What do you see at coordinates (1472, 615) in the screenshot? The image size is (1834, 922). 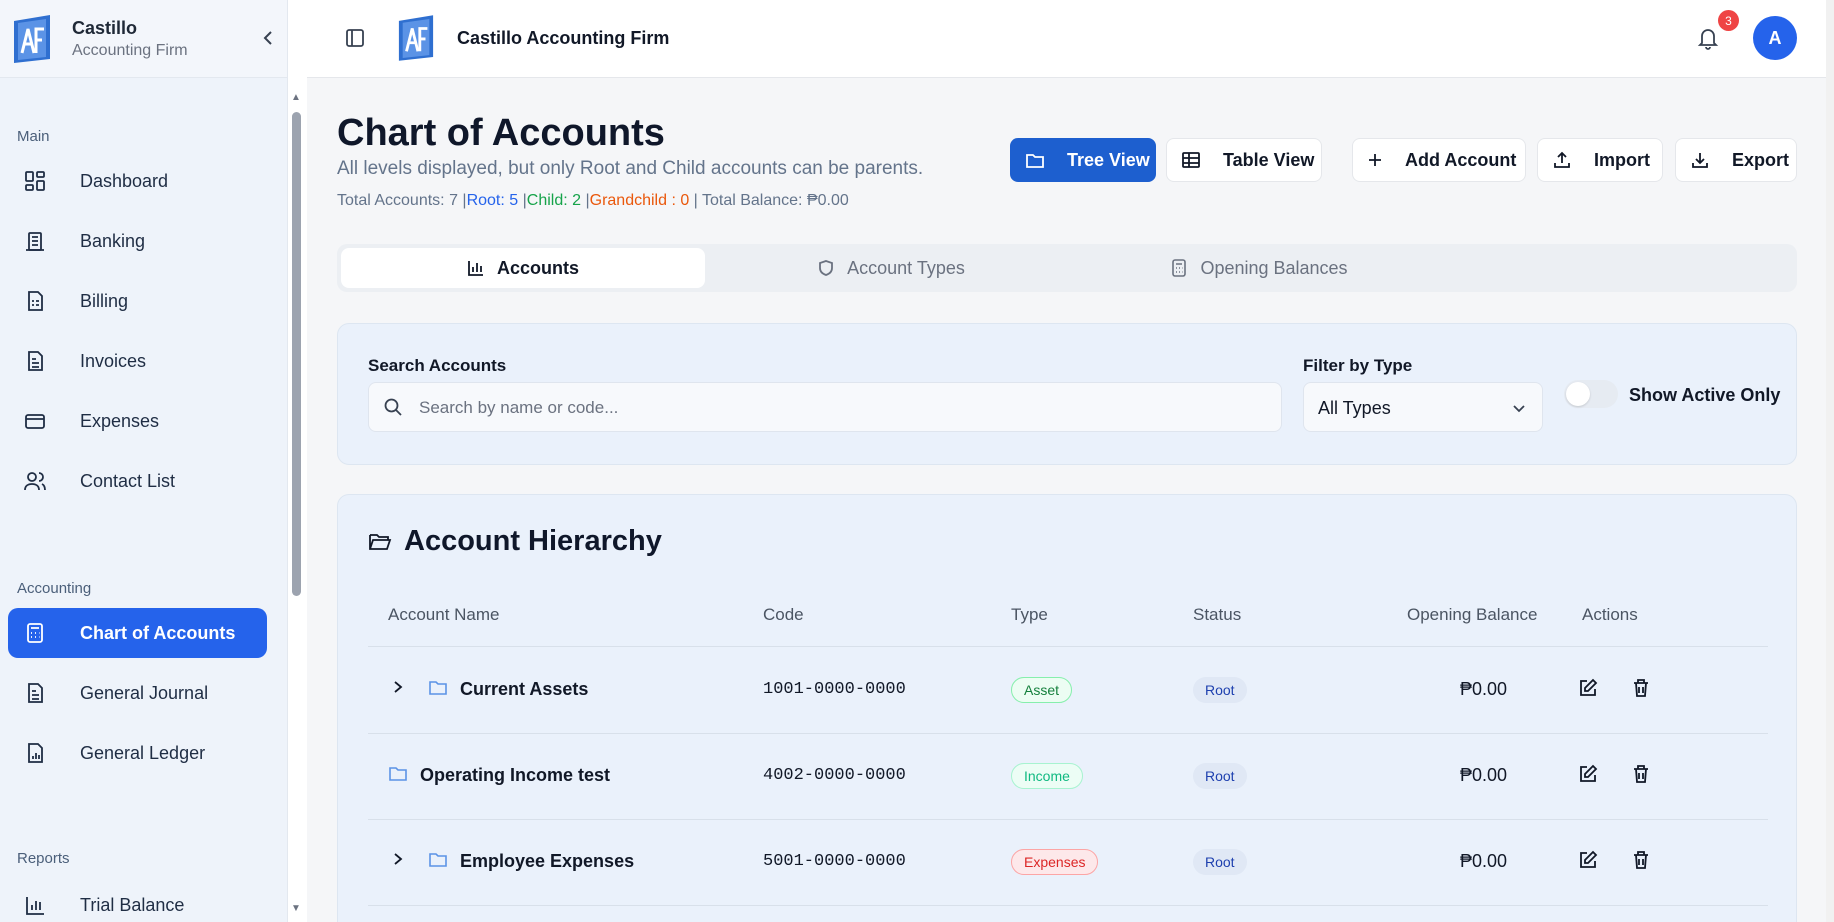 I see `column-header-opening-balance: Opening Balance` at bounding box center [1472, 615].